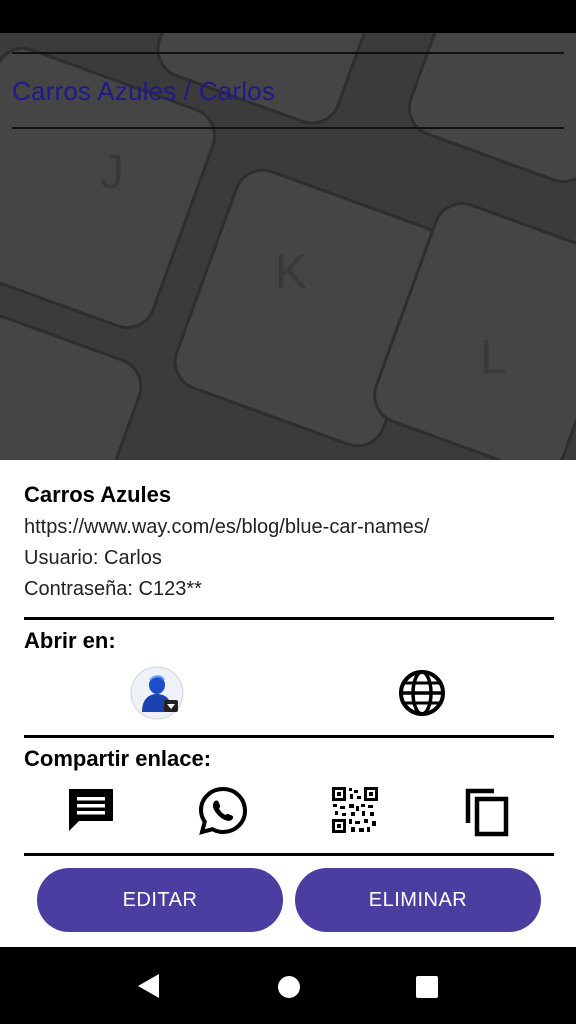  I want to click on delete-button: ELIMINAR, so click(418, 900).